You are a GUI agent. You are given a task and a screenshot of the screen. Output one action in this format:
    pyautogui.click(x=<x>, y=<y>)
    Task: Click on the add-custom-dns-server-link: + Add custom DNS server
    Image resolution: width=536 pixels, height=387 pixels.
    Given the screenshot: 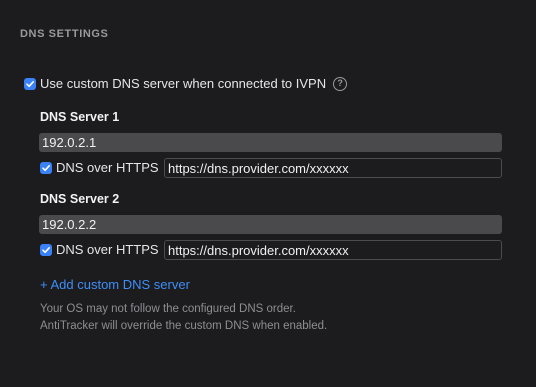 What is the action you would take?
    pyautogui.click(x=115, y=284)
    